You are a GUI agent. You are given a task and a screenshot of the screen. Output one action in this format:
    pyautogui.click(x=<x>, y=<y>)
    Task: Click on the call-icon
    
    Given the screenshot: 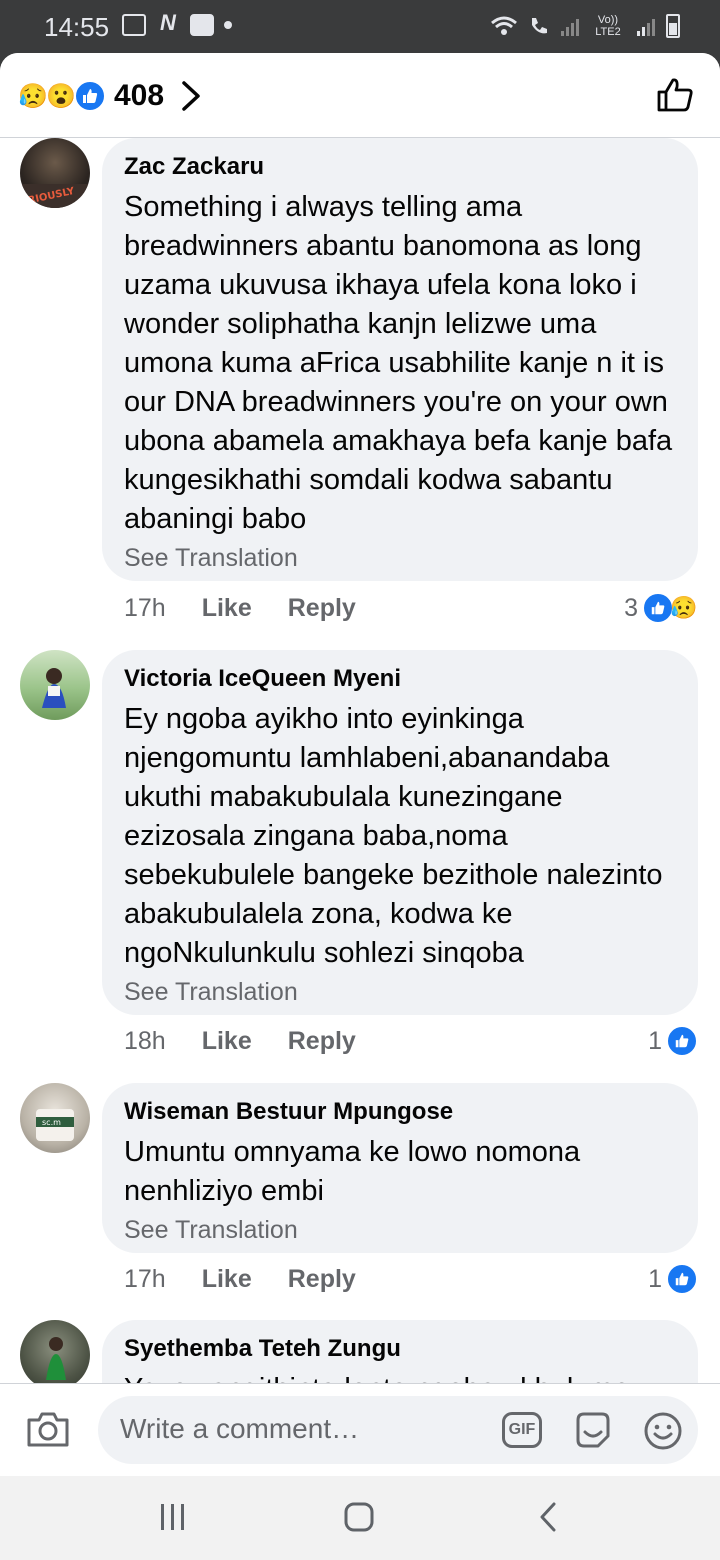 What is the action you would take?
    pyautogui.click(x=539, y=26)
    